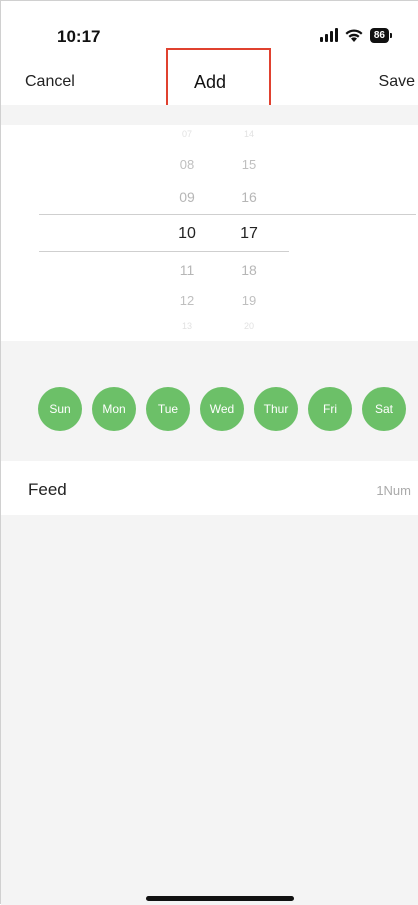 The width and height of the screenshot is (418, 905). Describe the element at coordinates (47, 489) in the screenshot. I see `feed-label: Feed` at that location.